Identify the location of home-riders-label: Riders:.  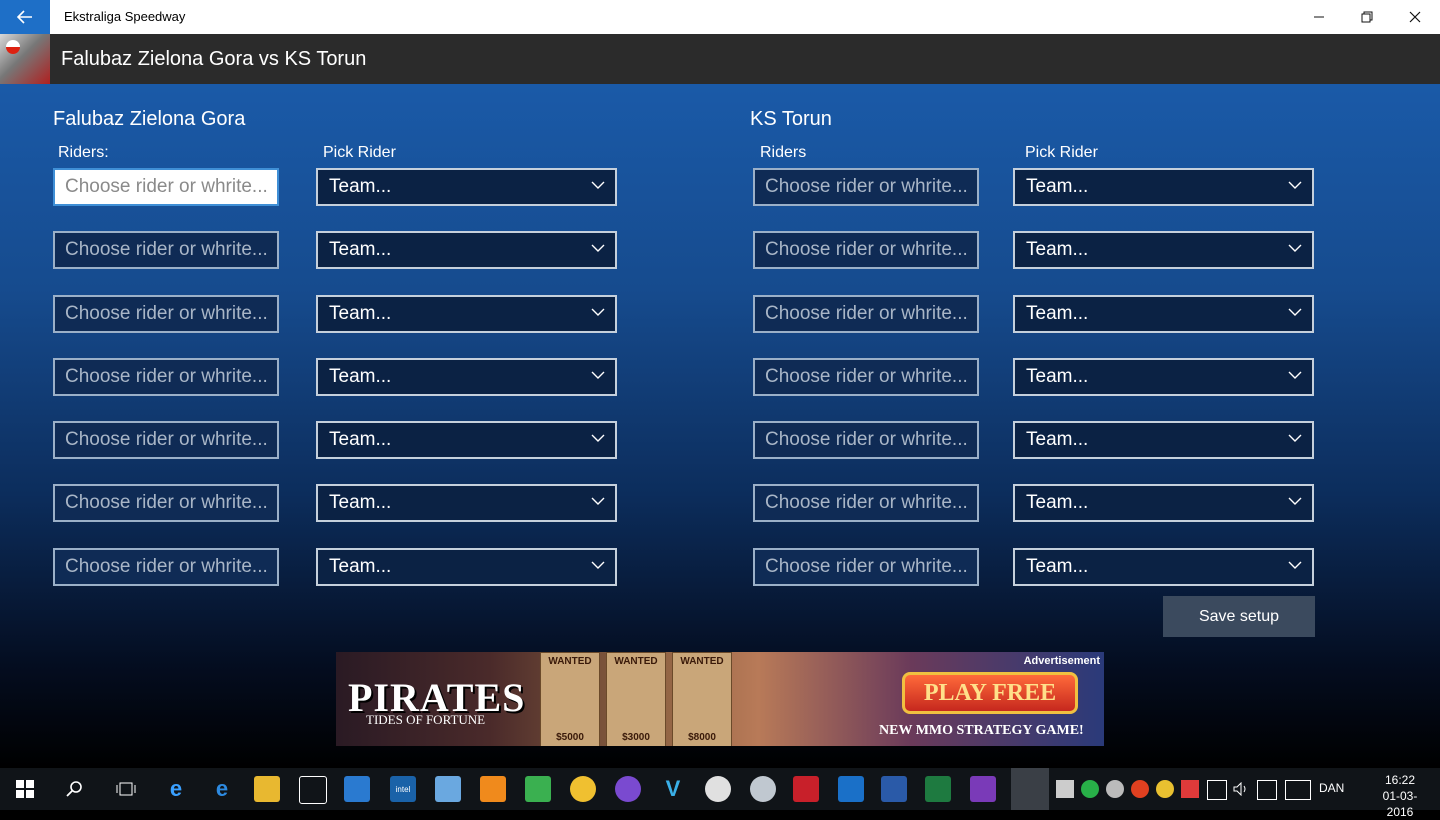
(83, 152).